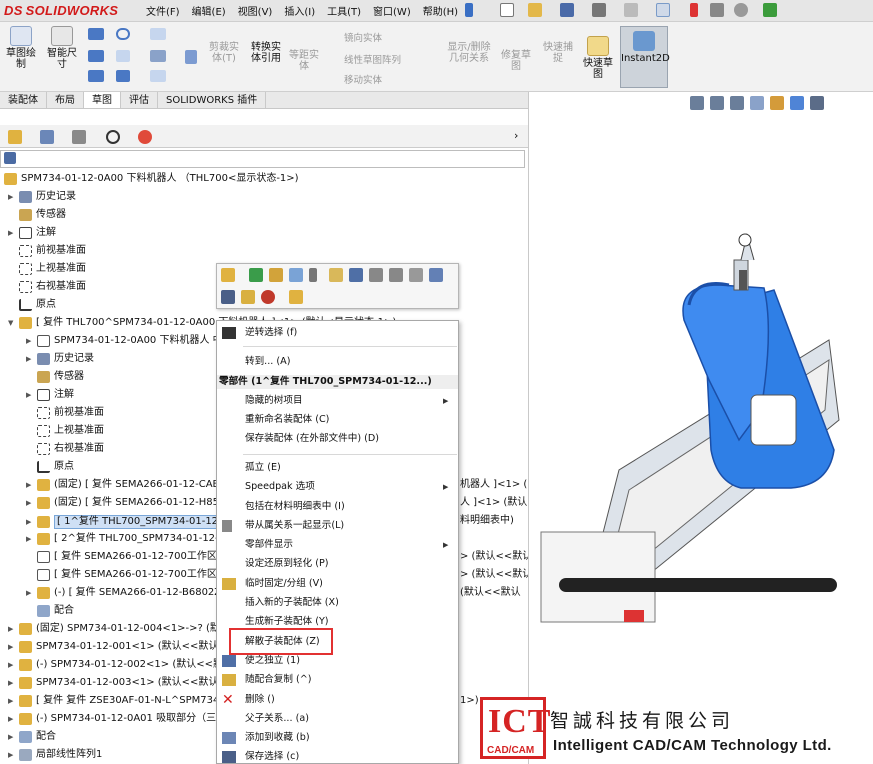 Image resolution: width=873 pixels, height=764 pixels. What do you see at coordinates (123, 593) in the screenshot?
I see `tree-item: ▶ (-) [ 复件 SEMA266-01-12-B6802Z` at bounding box center [123, 593].